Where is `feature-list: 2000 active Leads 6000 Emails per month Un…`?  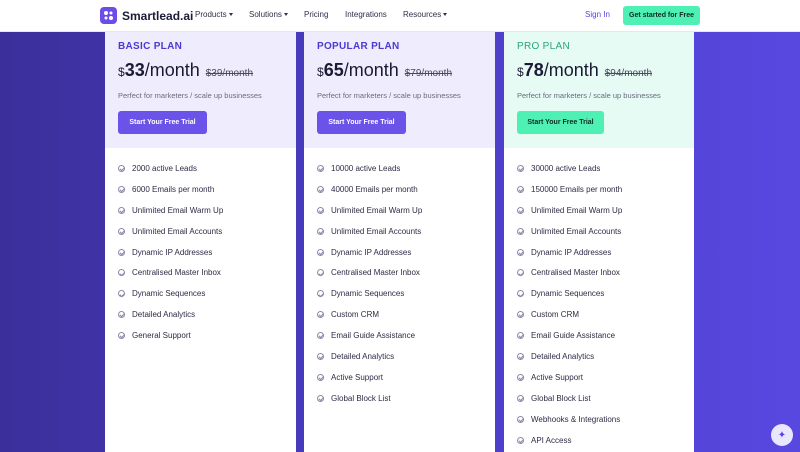
feature-list: 2000 active Leads 6000 Emails per month Un… is located at coordinates (200, 247).